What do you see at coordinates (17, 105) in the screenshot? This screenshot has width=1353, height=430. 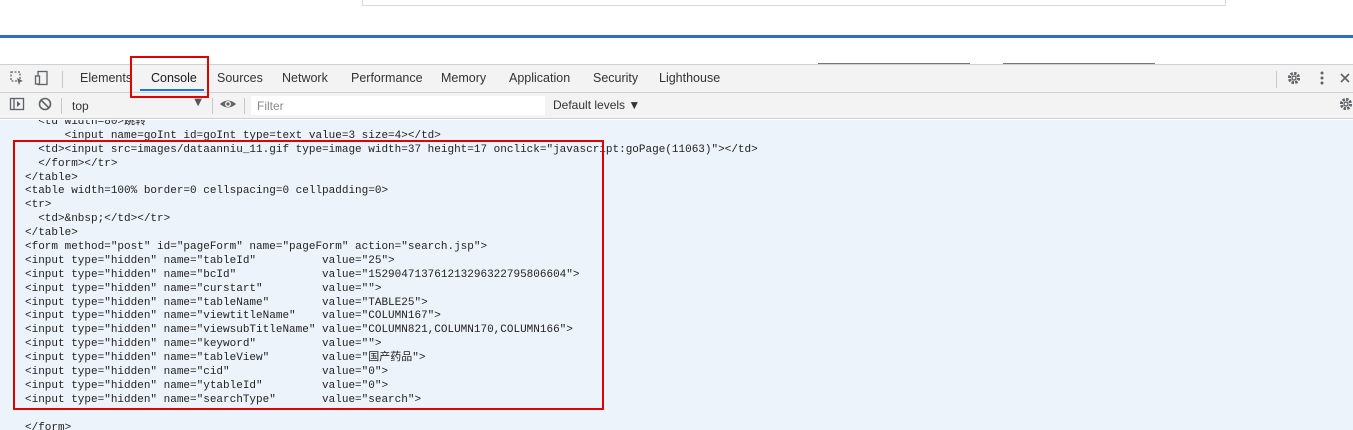 I see `sidebar-toggle-icon` at bounding box center [17, 105].